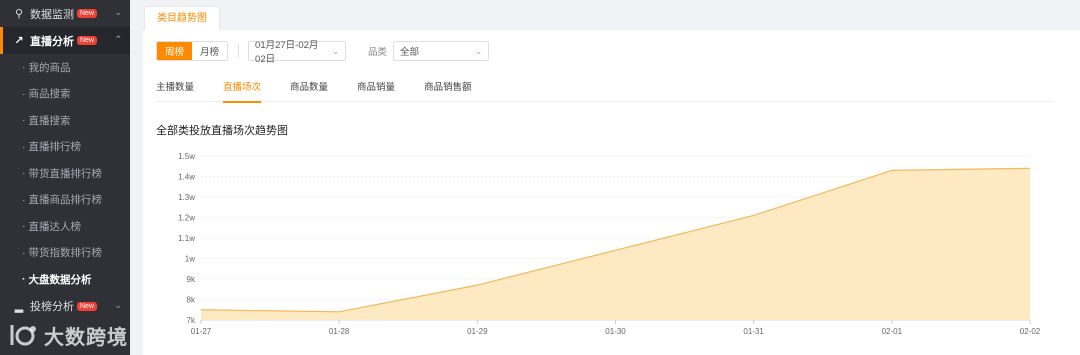 The image size is (1080, 355). What do you see at coordinates (65, 67) in the screenshot?
I see `sidebar-item-my-products: 我的商品` at bounding box center [65, 67].